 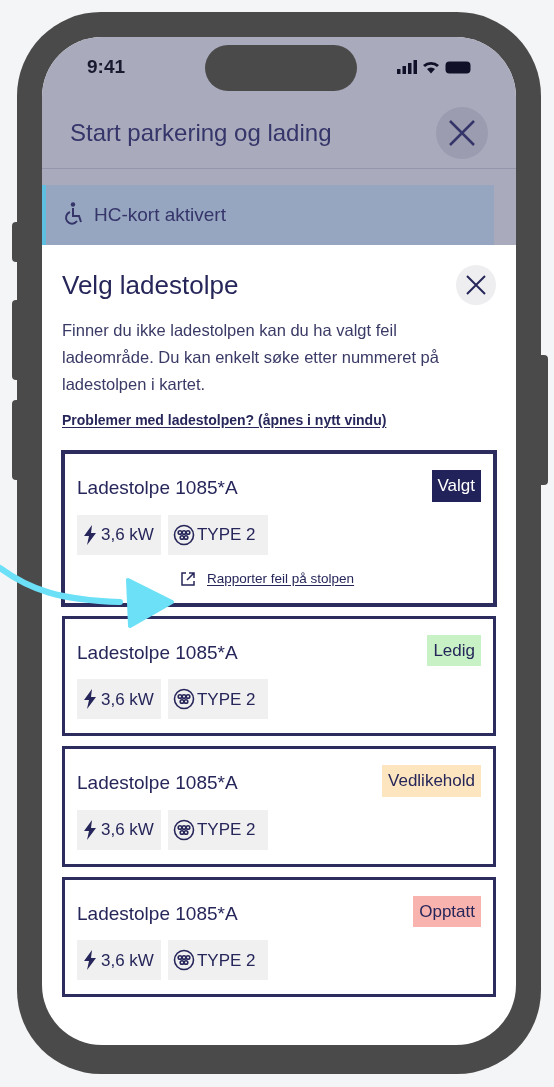 What do you see at coordinates (281, 578) in the screenshot?
I see `report-link: Rapporter feil på stolpen` at bounding box center [281, 578].